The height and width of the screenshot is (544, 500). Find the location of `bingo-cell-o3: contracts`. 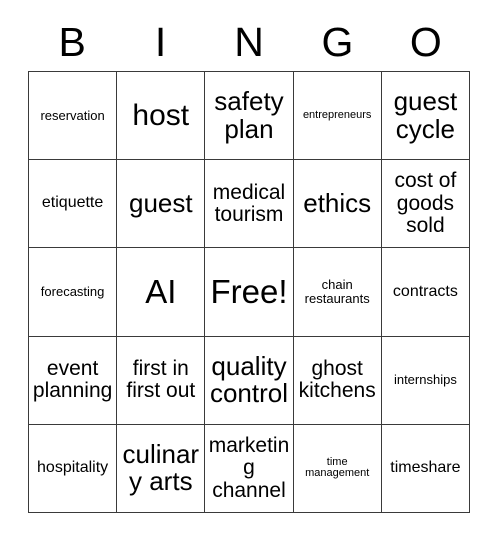

bingo-cell-o3: contracts is located at coordinates (425, 292).